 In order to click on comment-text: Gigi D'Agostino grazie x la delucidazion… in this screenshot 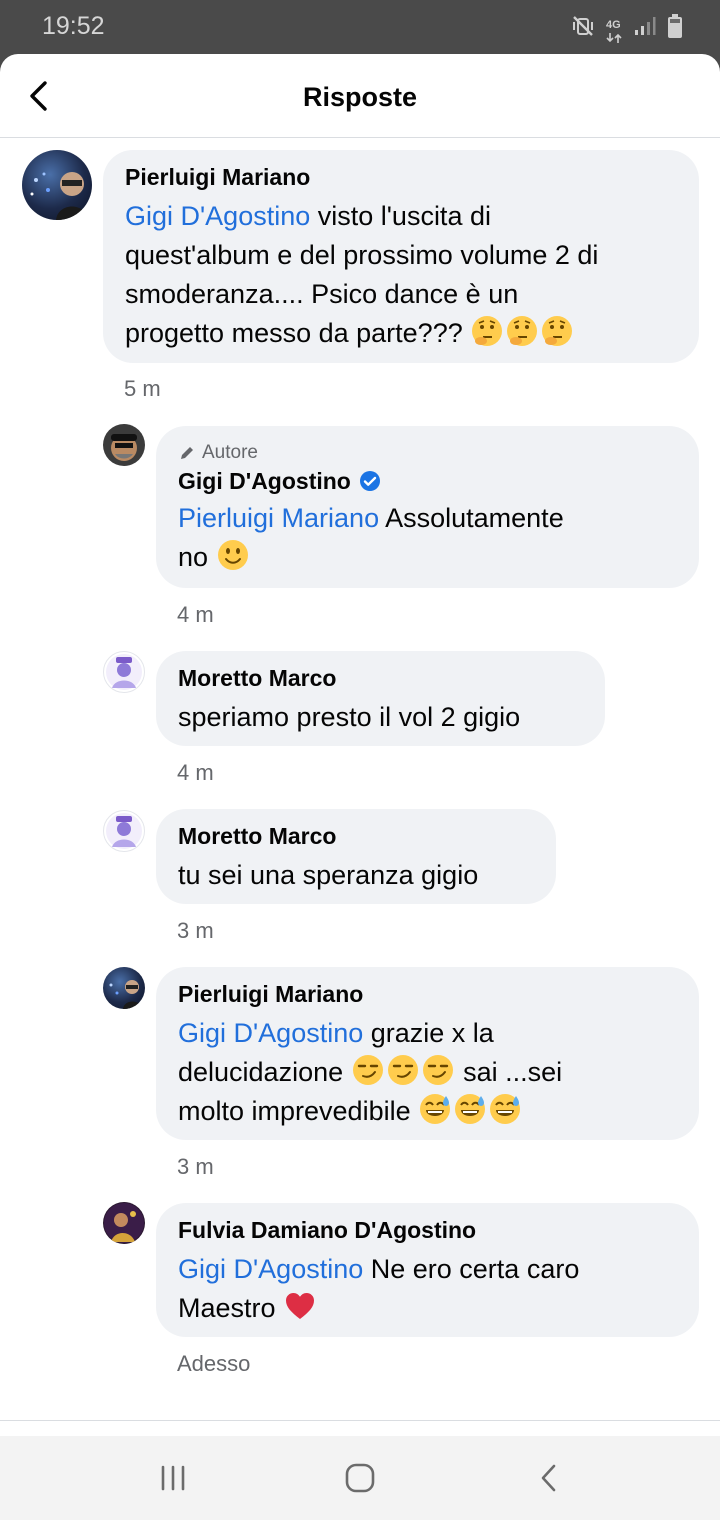, I will do `click(370, 1072)`.